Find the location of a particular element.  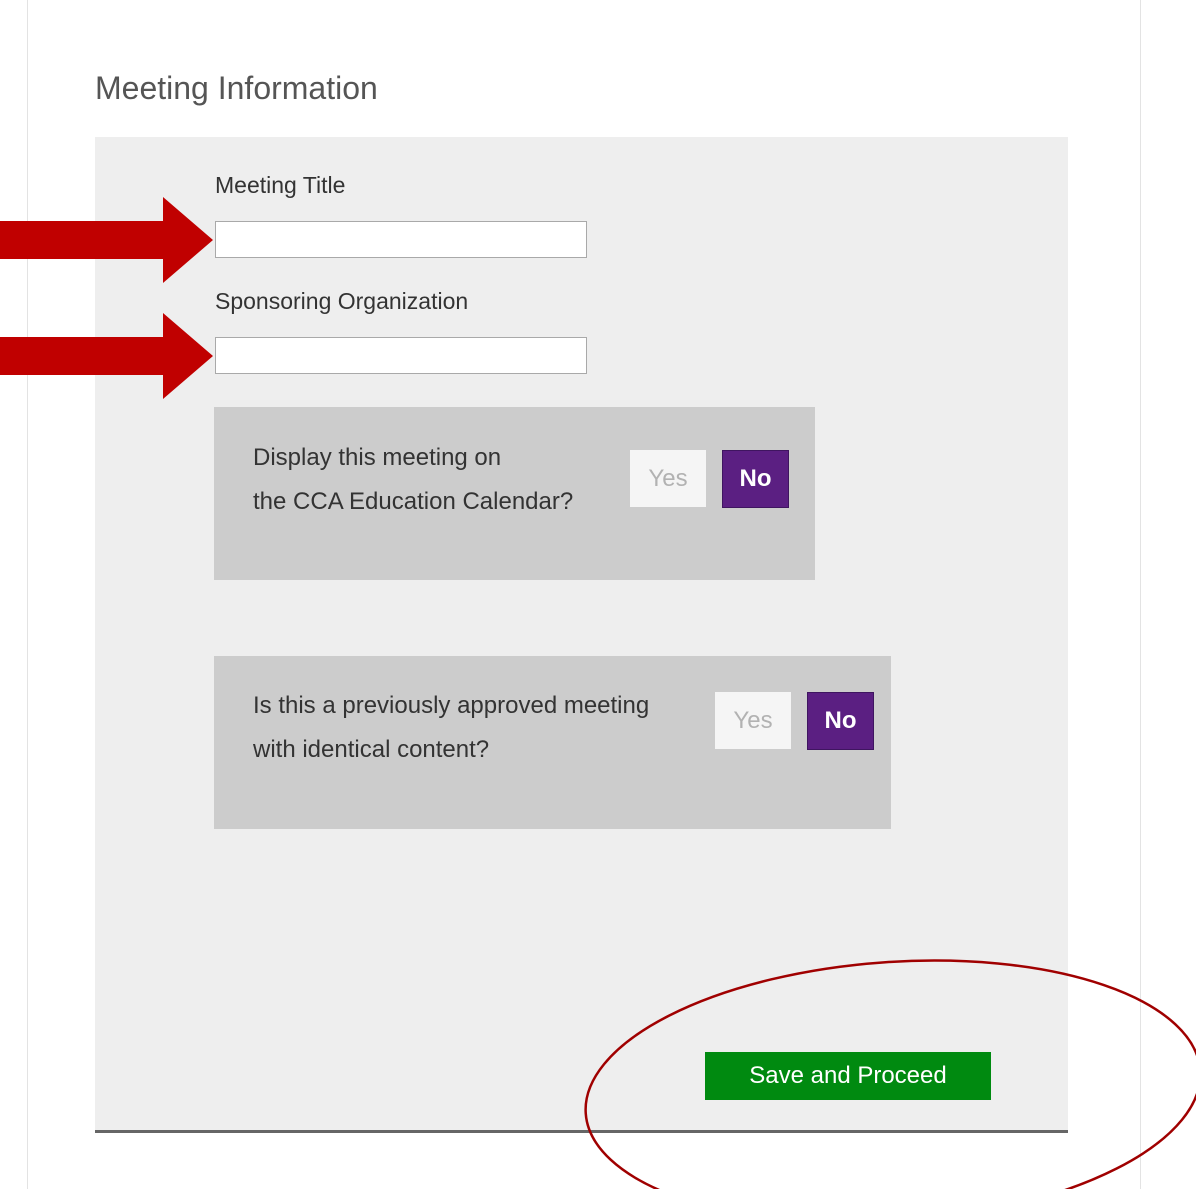

save-and-proceed-button: Save and Proceed is located at coordinates (848, 1076).